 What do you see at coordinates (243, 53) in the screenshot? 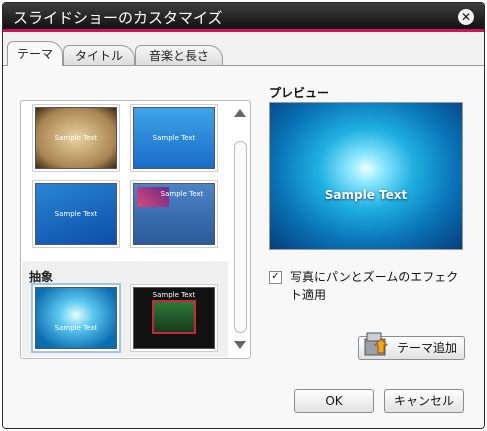
I see `tab-bar: テーマ タイトル 音楽と長さ` at bounding box center [243, 53].